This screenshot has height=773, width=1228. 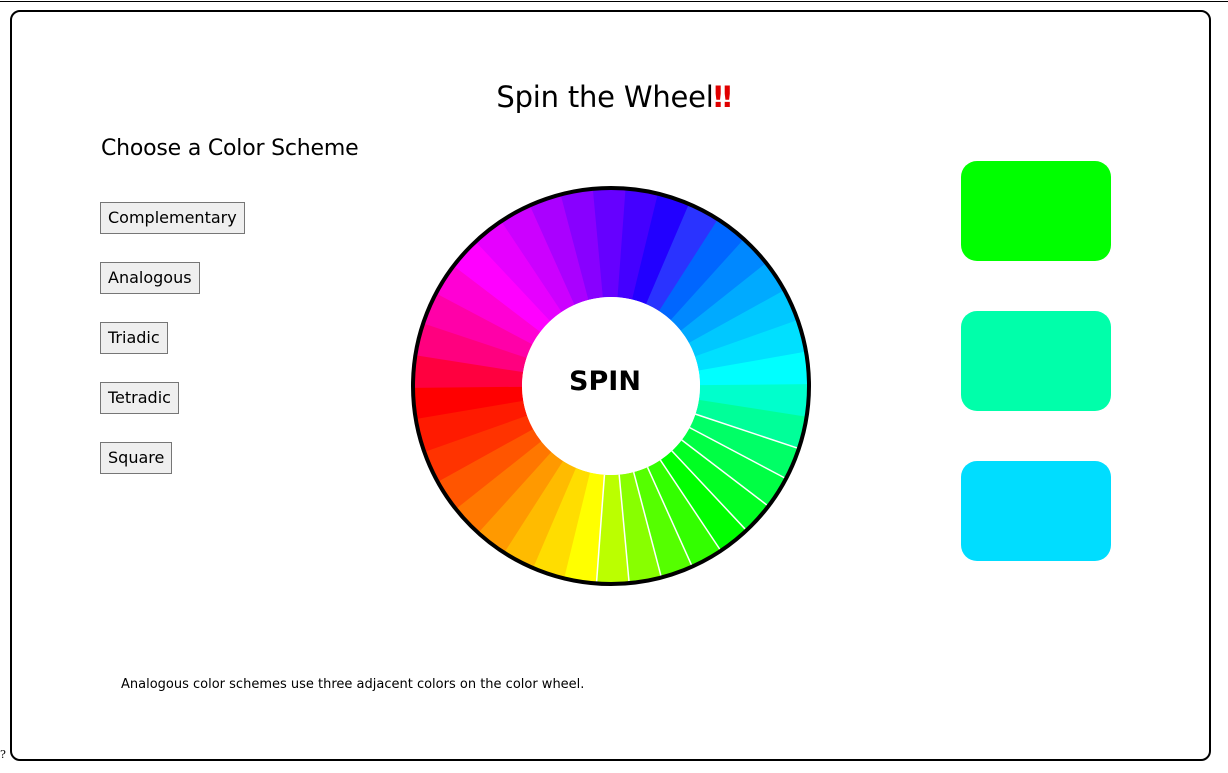 I want to click on complementary-button: Complementary, so click(x=172, y=218).